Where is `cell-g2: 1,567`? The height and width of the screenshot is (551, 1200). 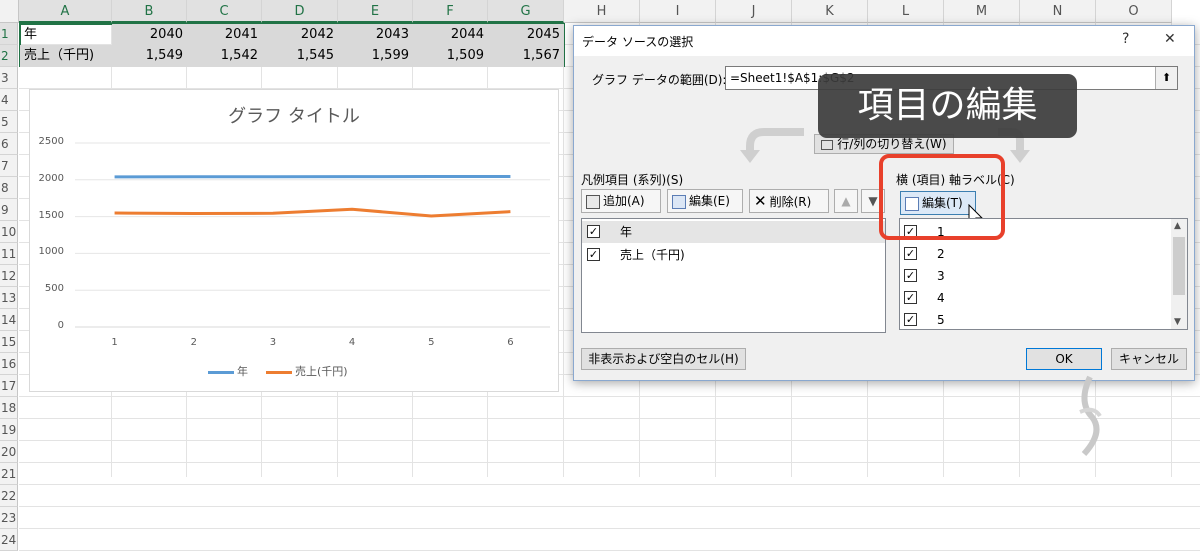 cell-g2: 1,567 is located at coordinates (526, 56).